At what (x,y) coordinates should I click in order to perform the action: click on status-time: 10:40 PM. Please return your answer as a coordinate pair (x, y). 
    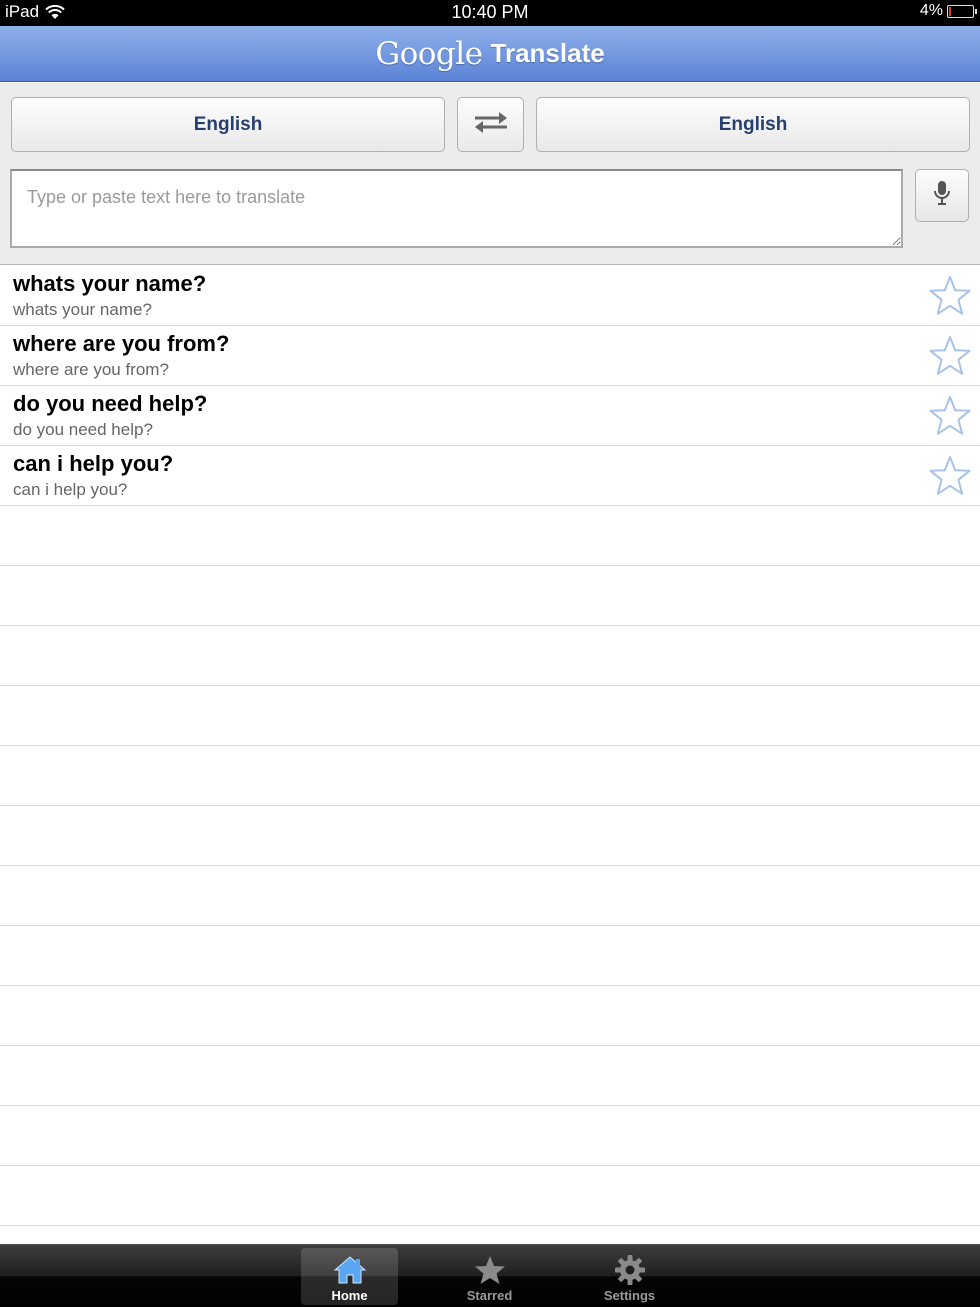
    Looking at the image, I should click on (490, 12).